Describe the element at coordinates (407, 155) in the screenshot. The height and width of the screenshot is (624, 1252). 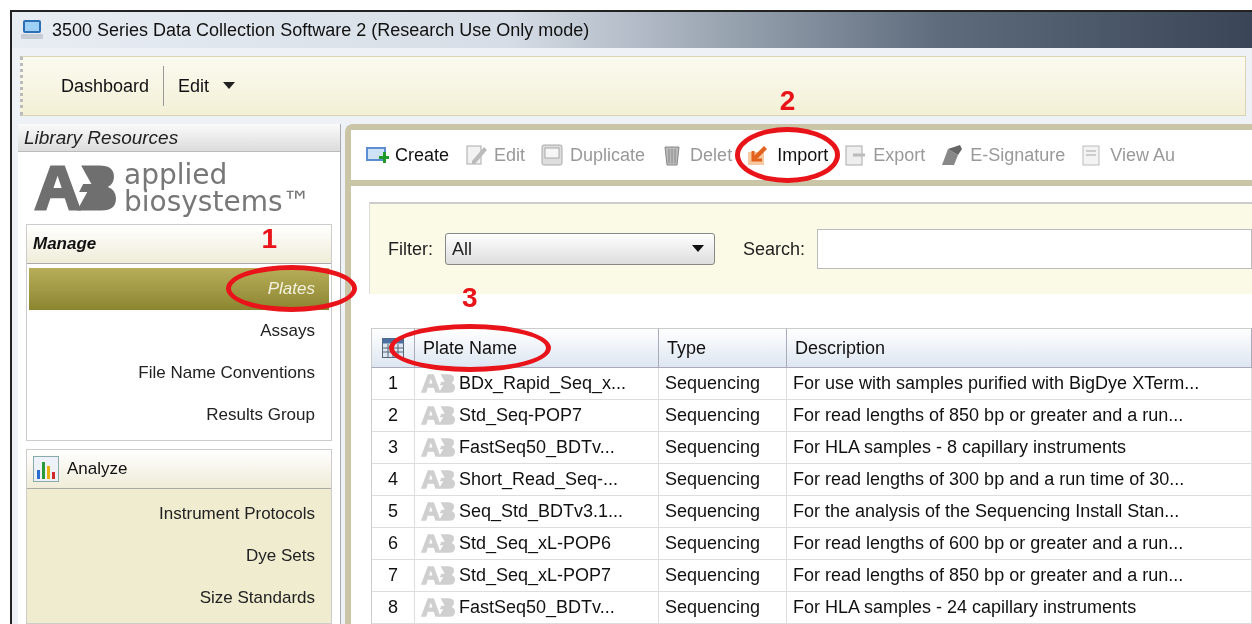
I see `toolbar-button: Create` at that location.